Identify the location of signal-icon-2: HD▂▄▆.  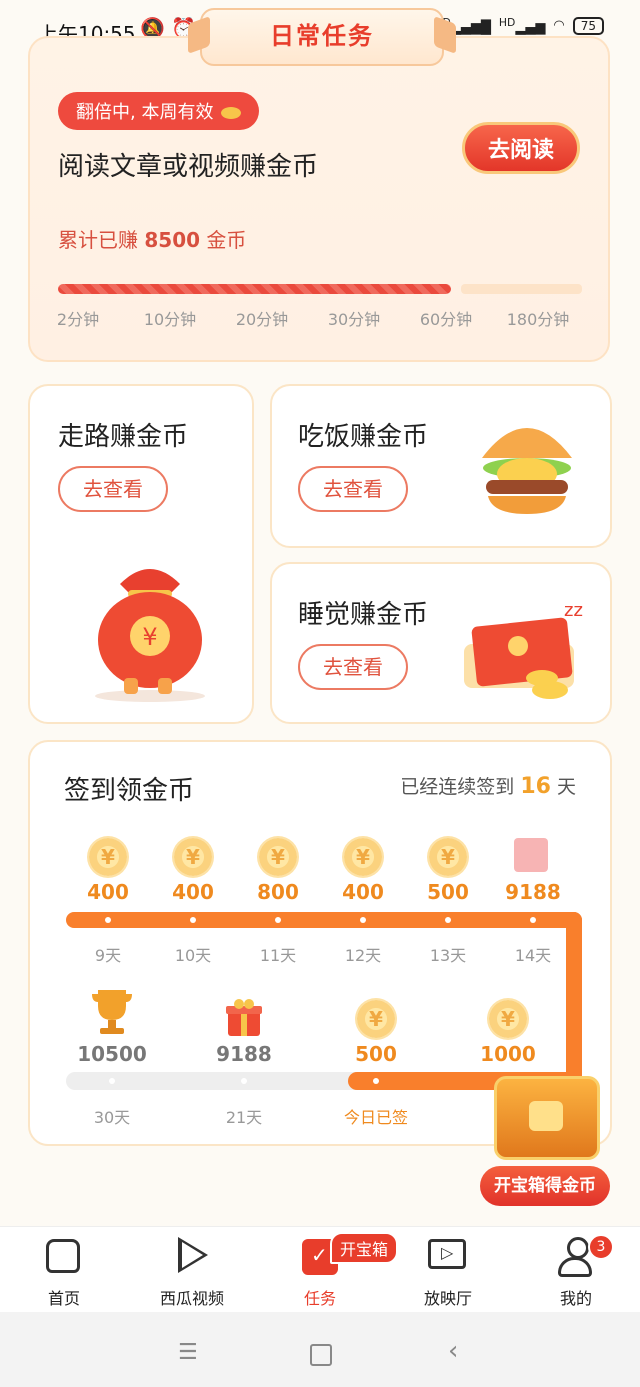
(522, 26).